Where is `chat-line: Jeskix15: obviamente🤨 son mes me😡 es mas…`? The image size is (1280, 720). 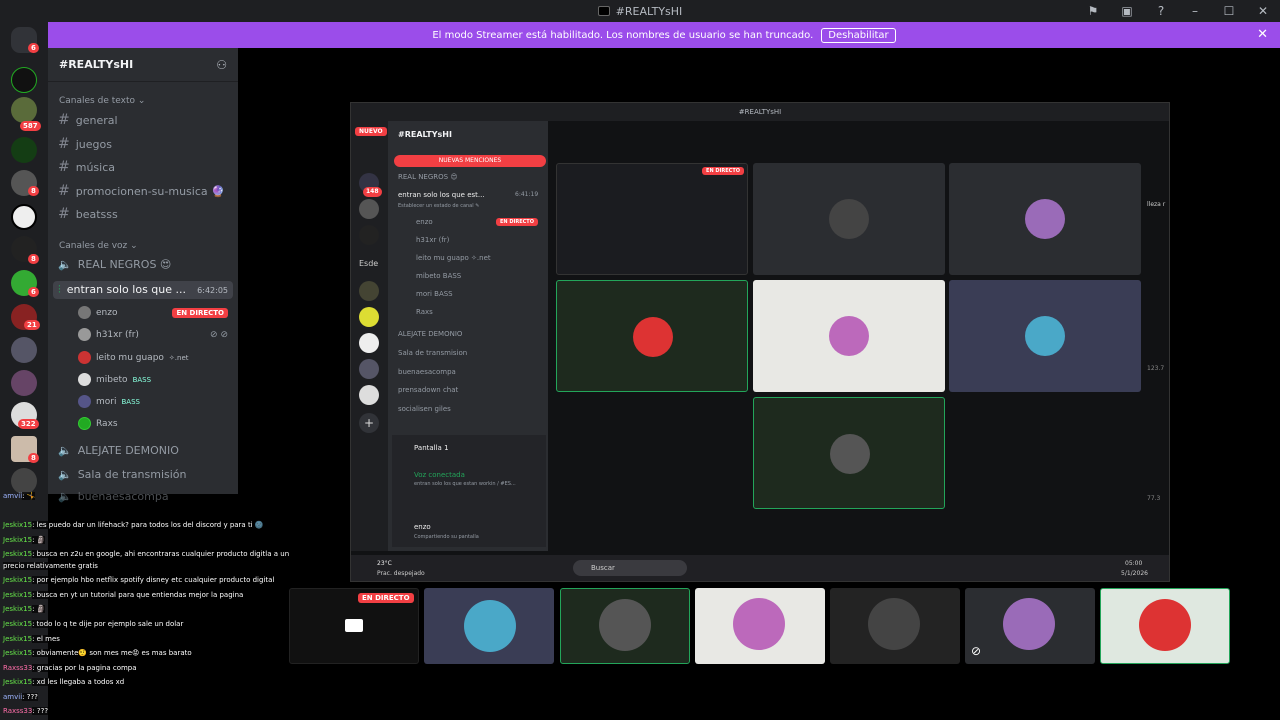
chat-line: Jeskix15: obviamente🤨 son mes me😡 es mas… is located at coordinates (97, 653).